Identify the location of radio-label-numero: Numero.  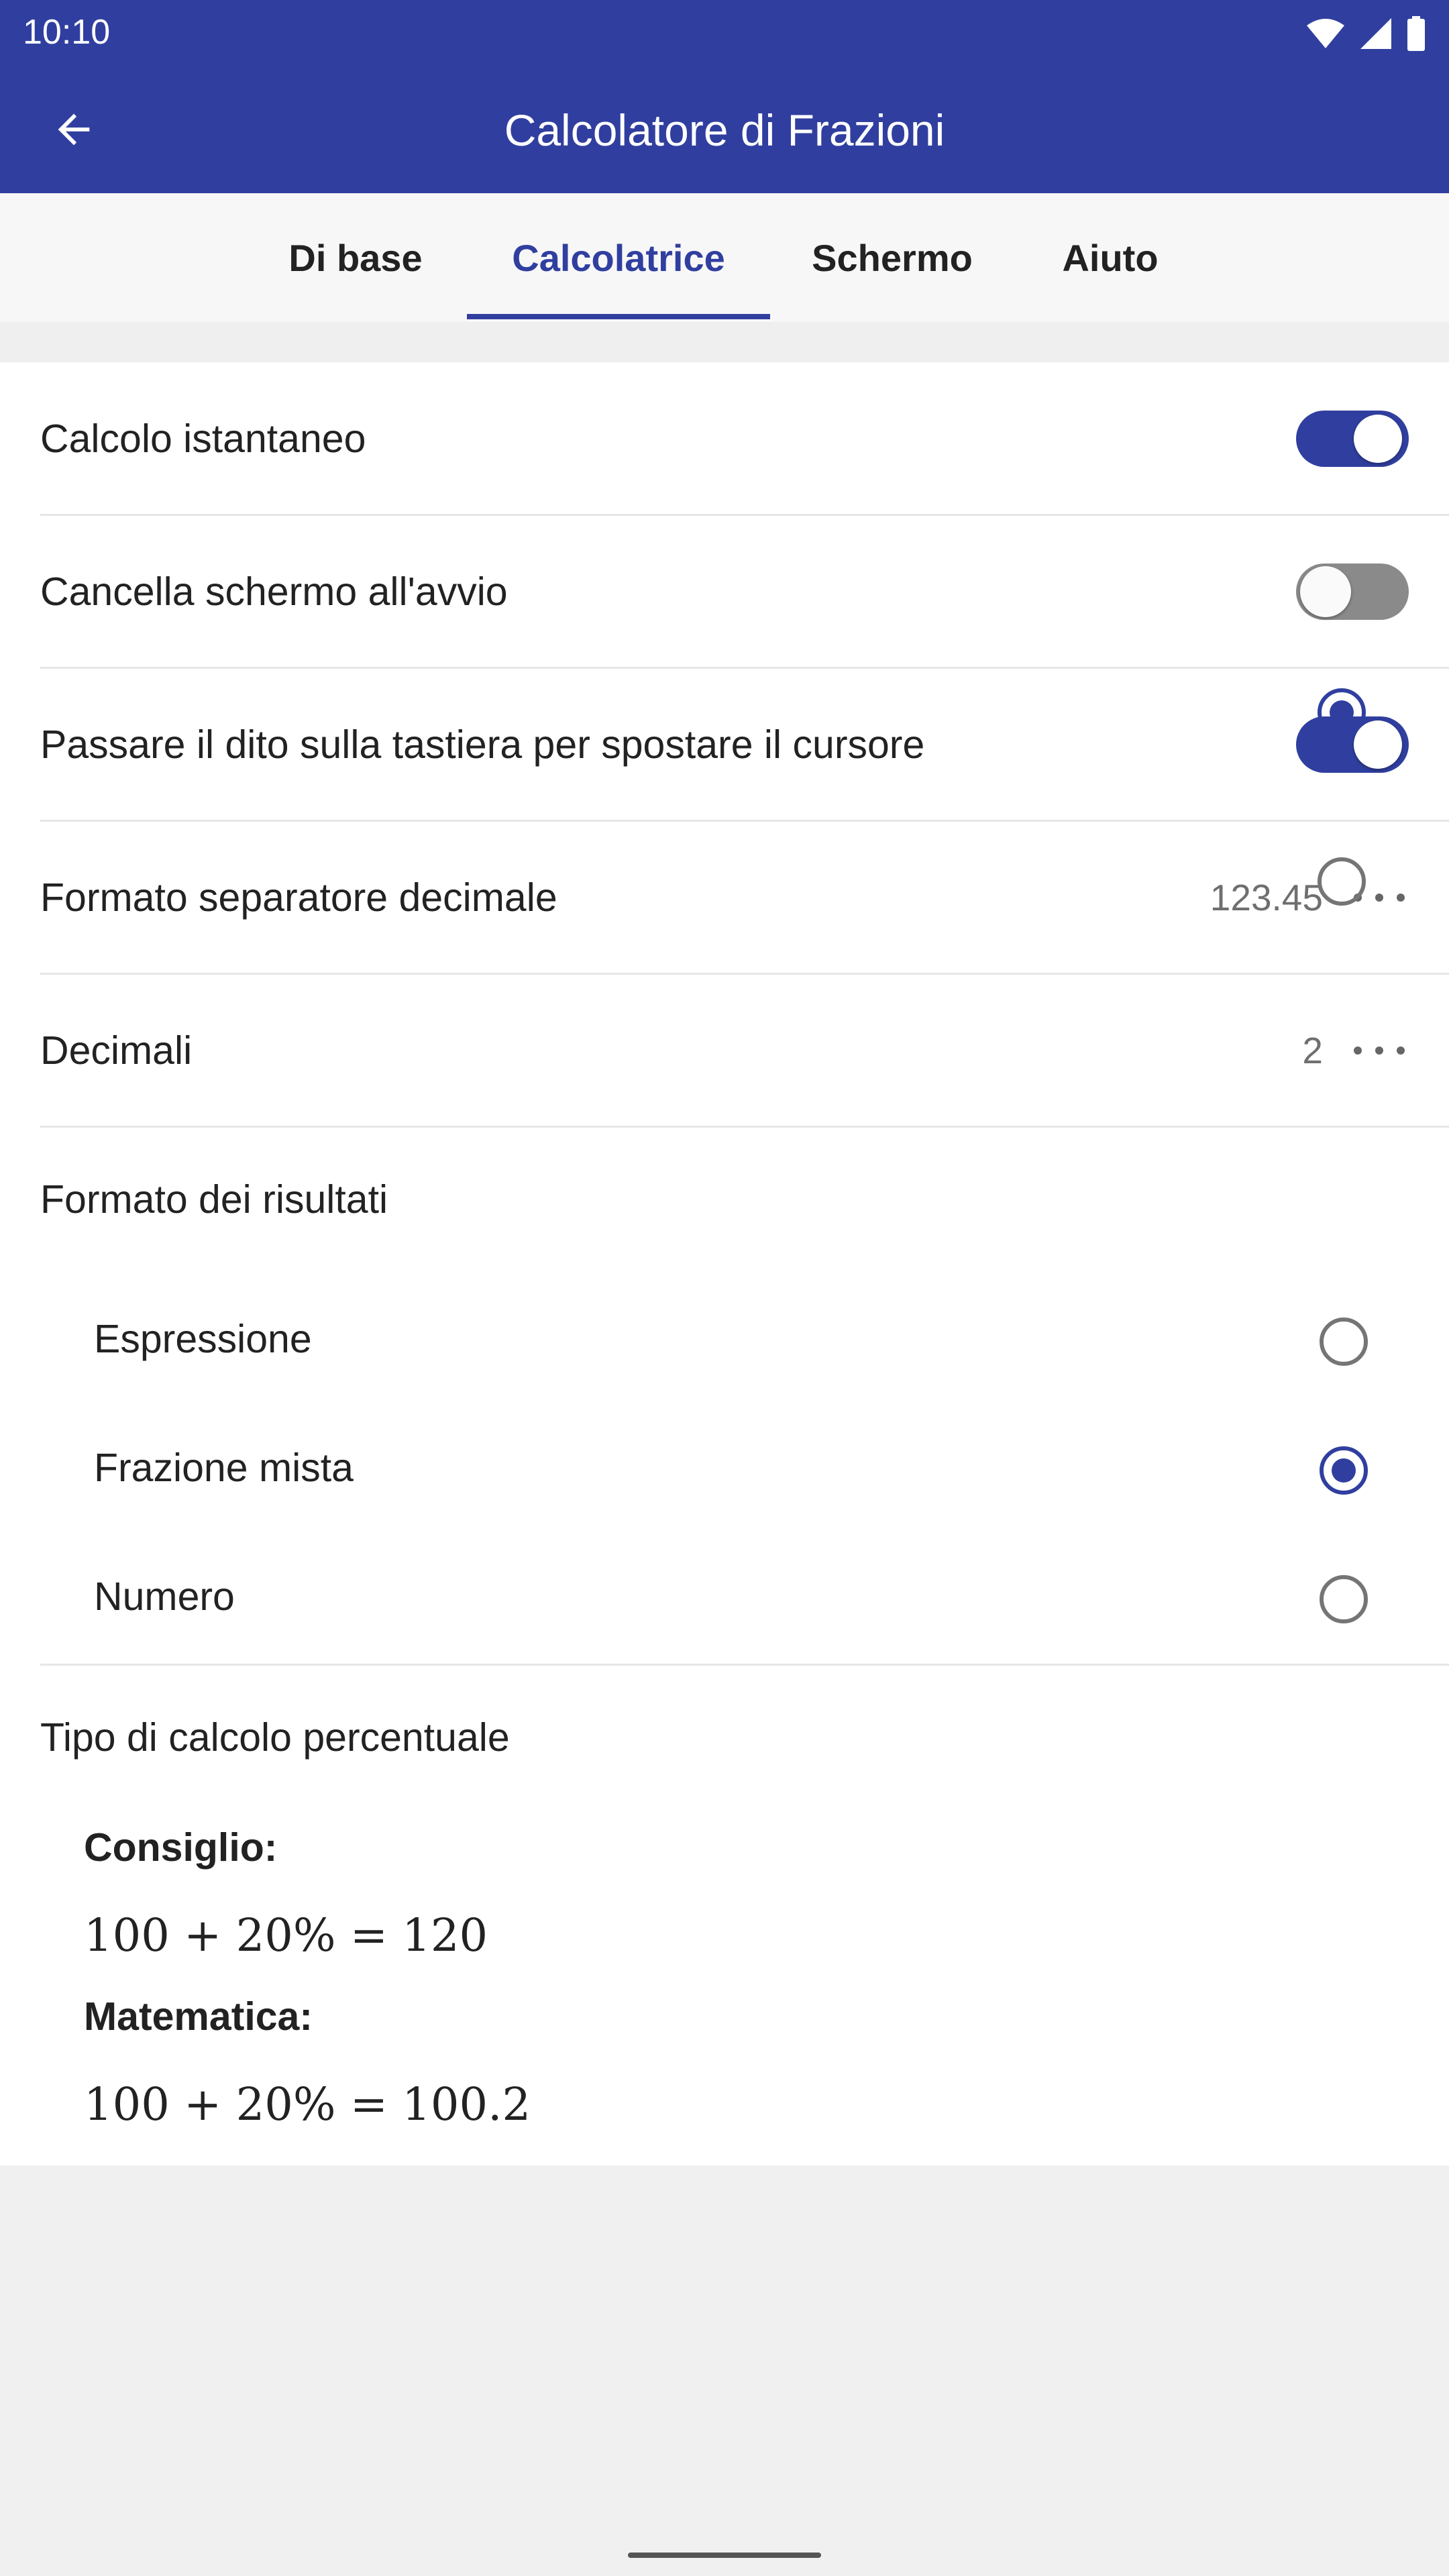
(164, 1596).